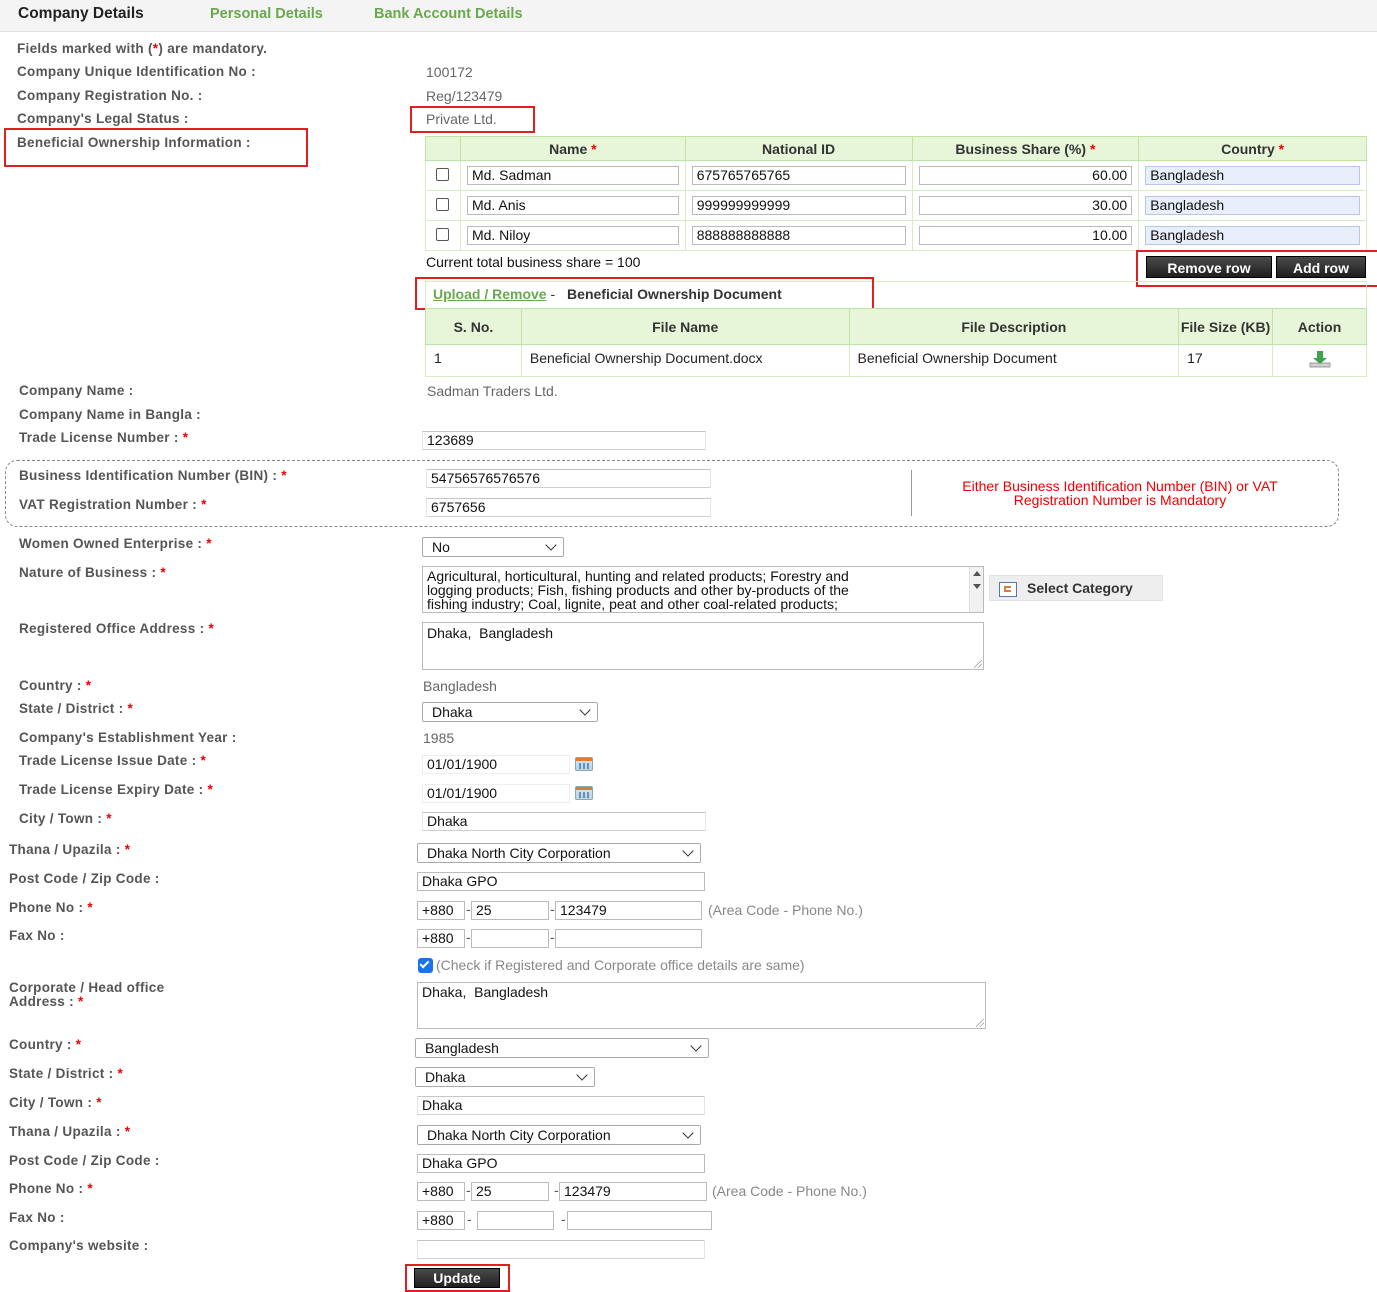 The height and width of the screenshot is (1292, 1377). Describe the element at coordinates (572, 235) in the screenshot. I see `owner-name-input: Md. Niloy` at that location.